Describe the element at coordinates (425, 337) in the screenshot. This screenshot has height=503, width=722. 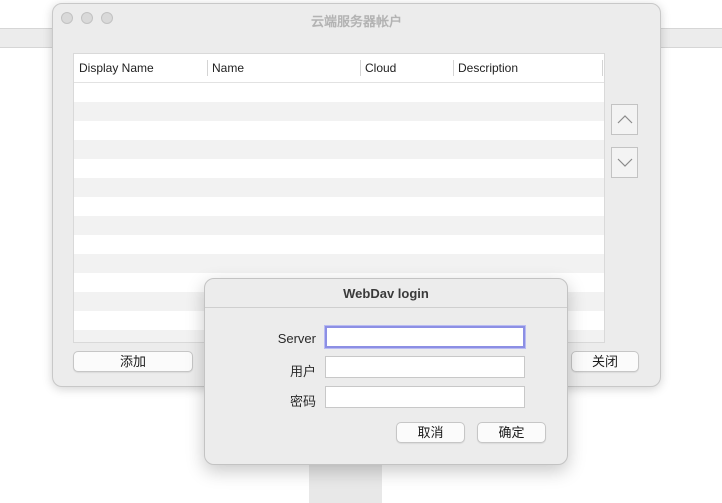
I see `server-input` at that location.